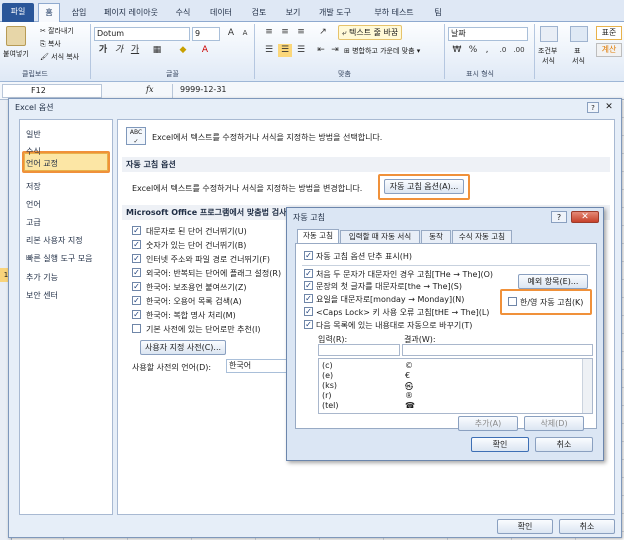 The height and width of the screenshot is (540, 624). What do you see at coordinates (18, 12) in the screenshot?
I see `tab-file: 파일` at bounding box center [18, 12].